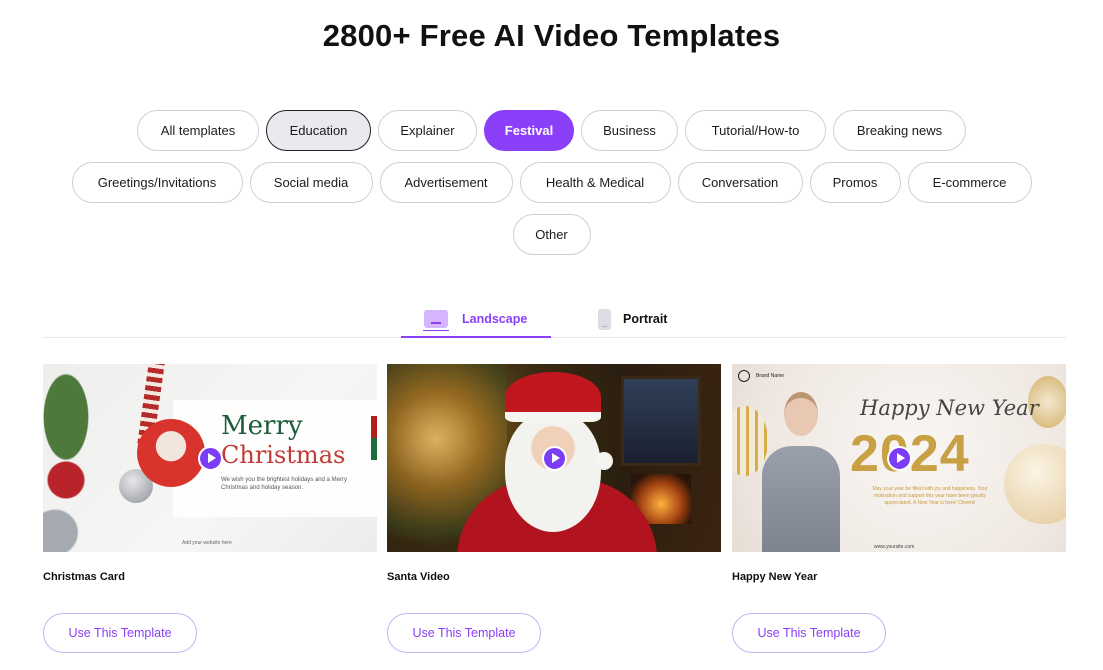 Image resolution: width=1103 pixels, height=670 pixels. I want to click on category-advertisement: Advertisement, so click(446, 182).